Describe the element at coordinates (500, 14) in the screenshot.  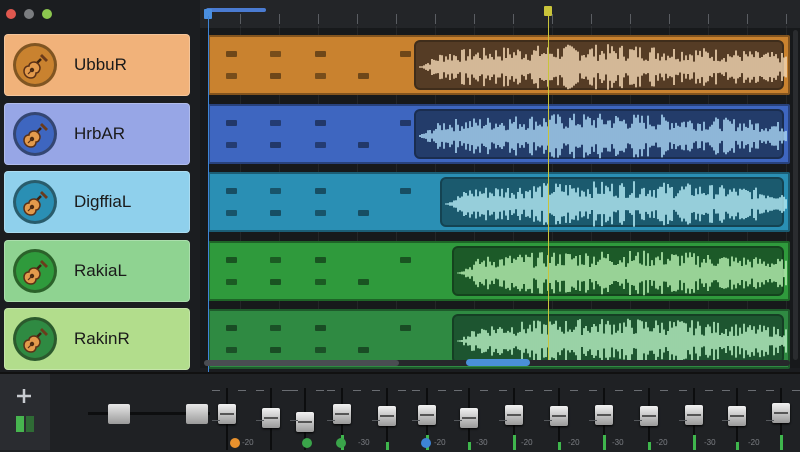
I see `timeline-ruler` at that location.